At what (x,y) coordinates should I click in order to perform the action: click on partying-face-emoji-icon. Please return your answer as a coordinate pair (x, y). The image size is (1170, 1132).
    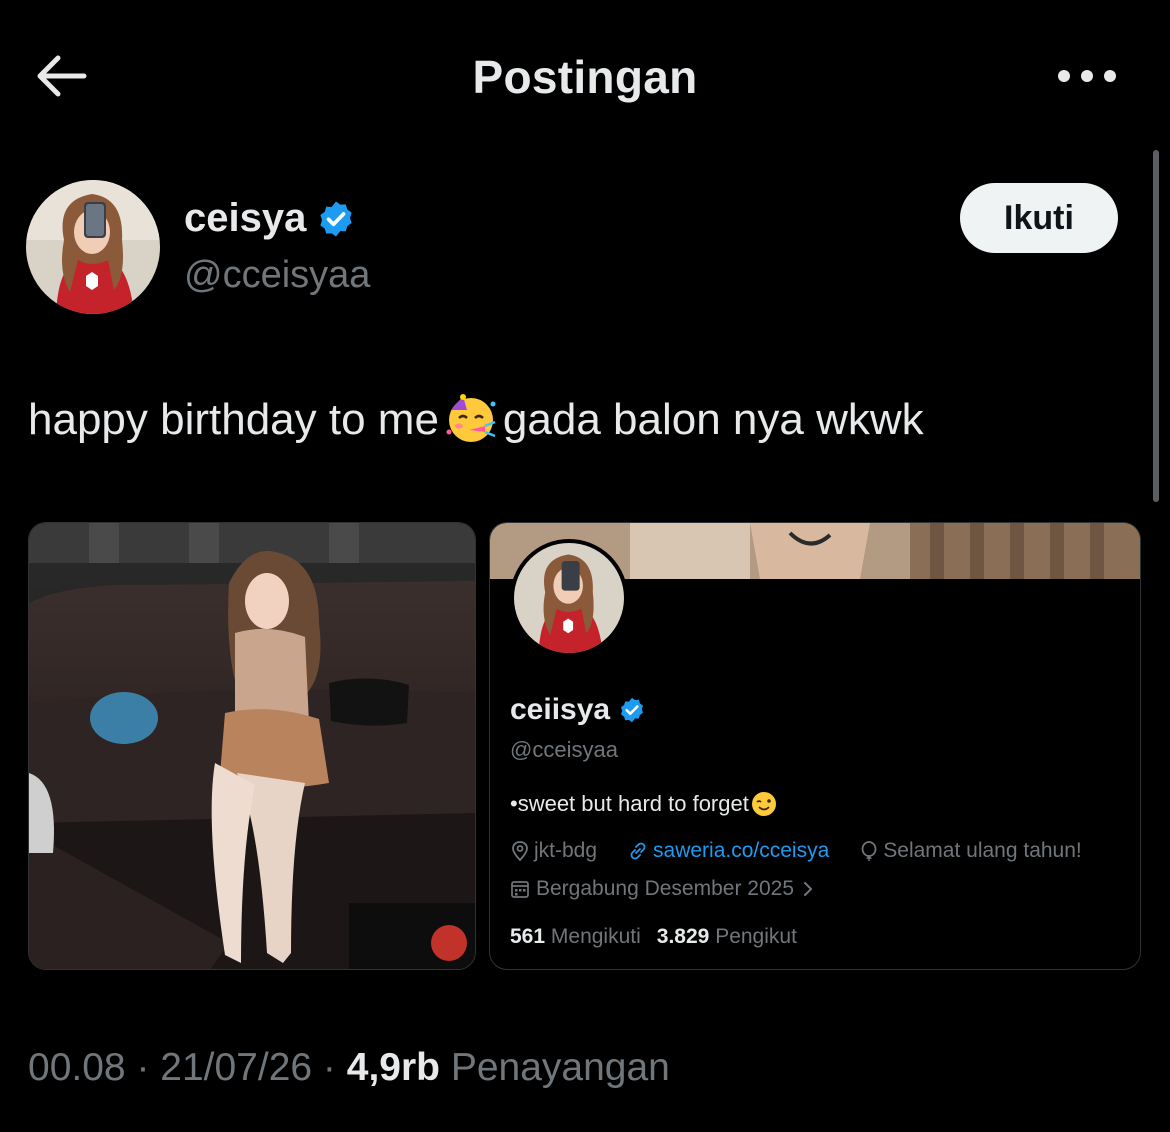
    Looking at the image, I should click on (471, 423).